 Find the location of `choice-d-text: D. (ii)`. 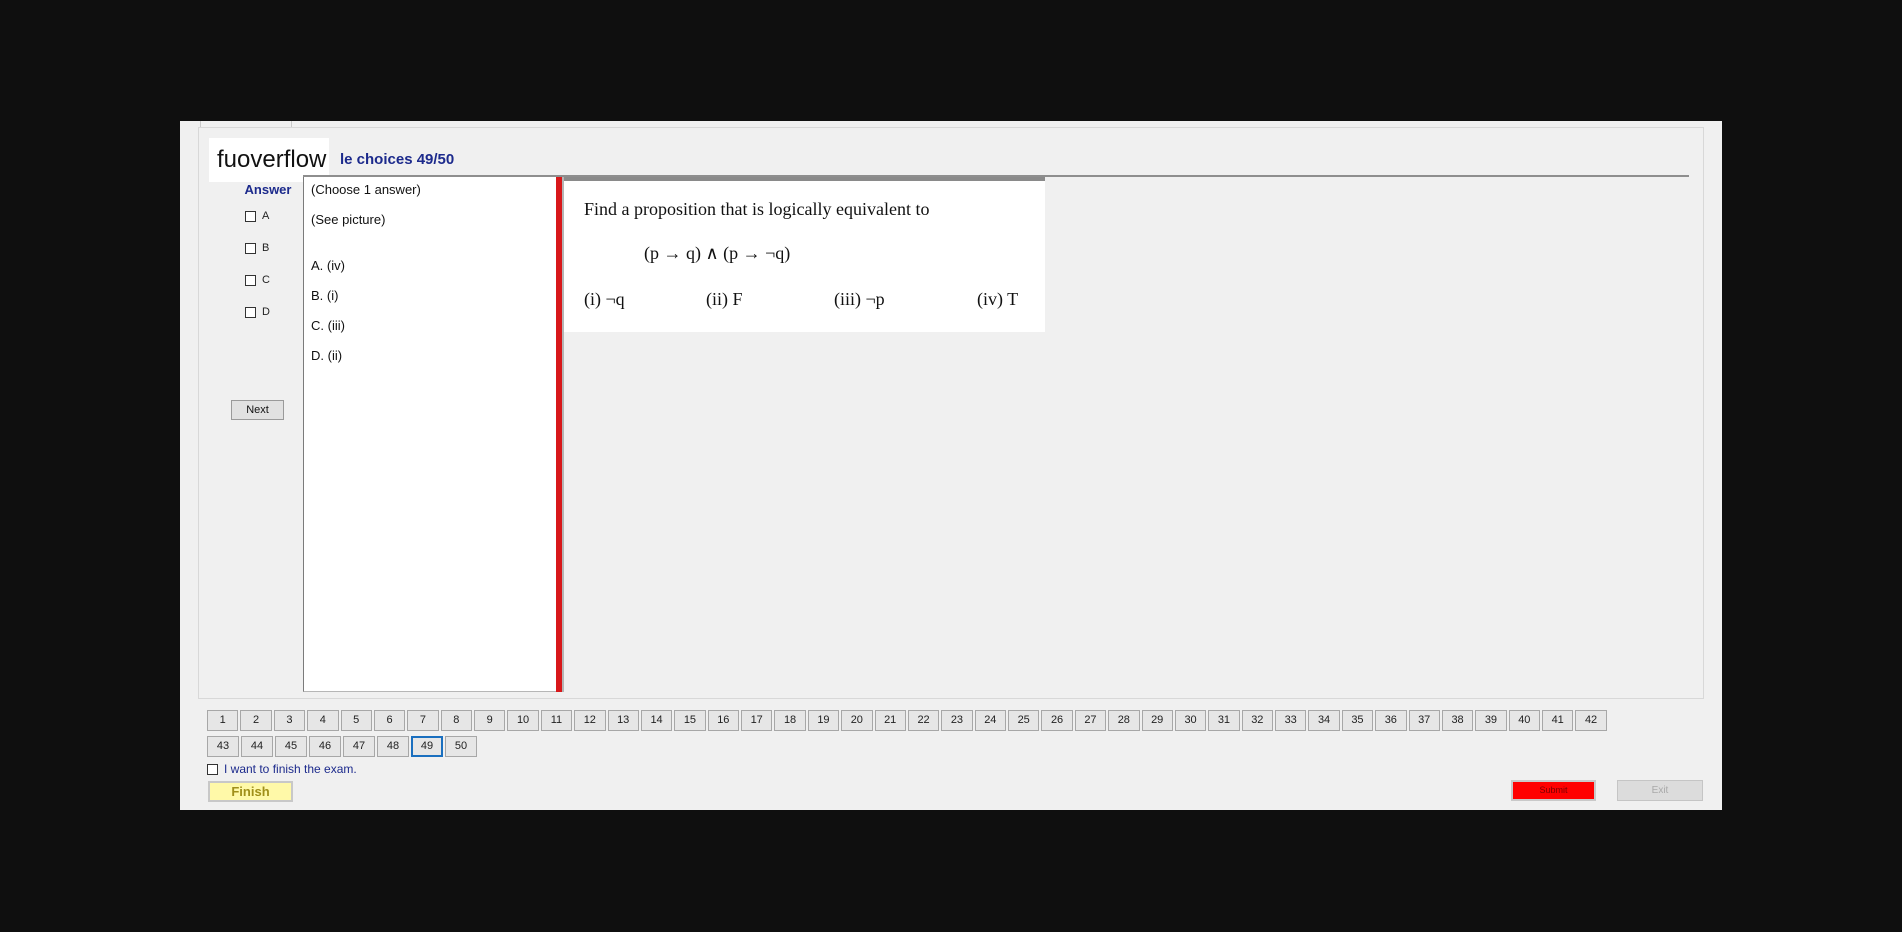

choice-d-text: D. (ii) is located at coordinates (327, 355).